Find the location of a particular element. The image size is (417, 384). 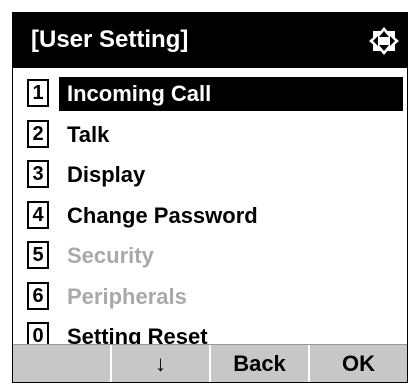

menu-item-number: 1 is located at coordinates (38, 93).